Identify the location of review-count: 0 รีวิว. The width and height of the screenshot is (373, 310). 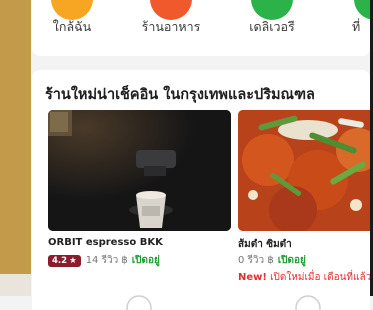
(251, 260).